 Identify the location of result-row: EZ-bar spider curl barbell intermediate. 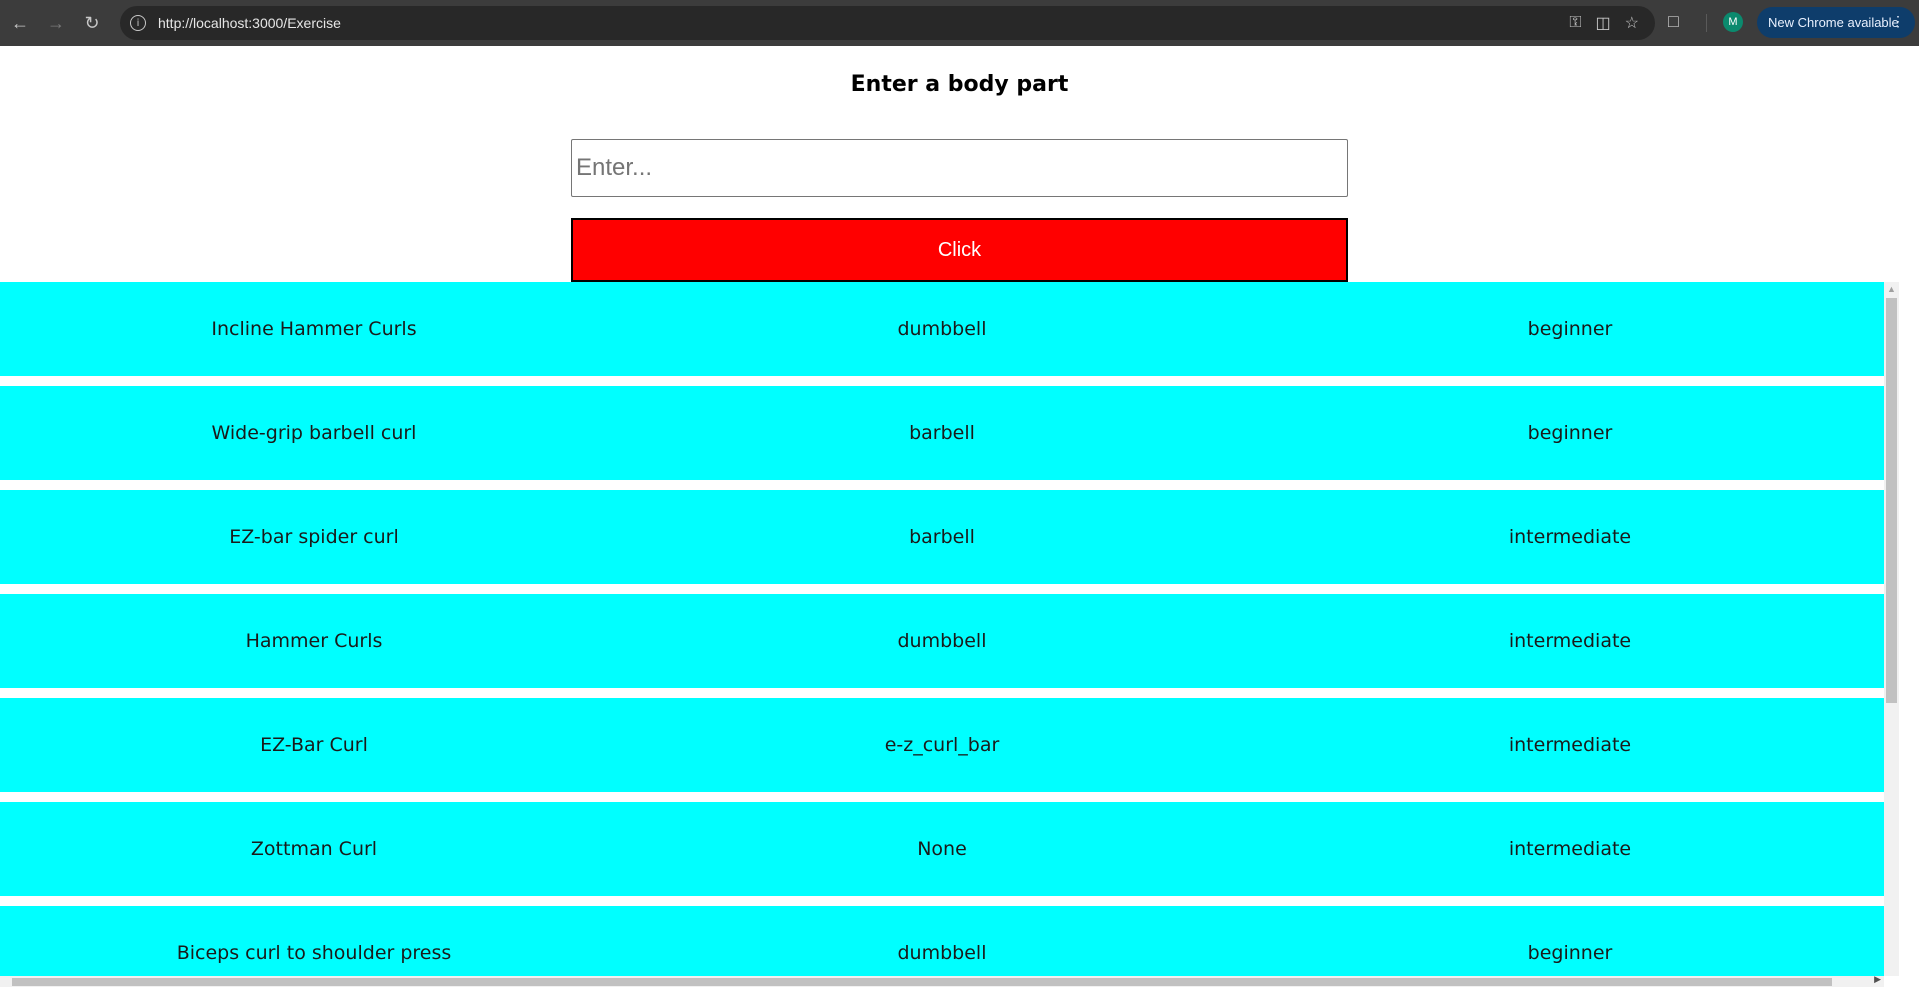
(942, 537).